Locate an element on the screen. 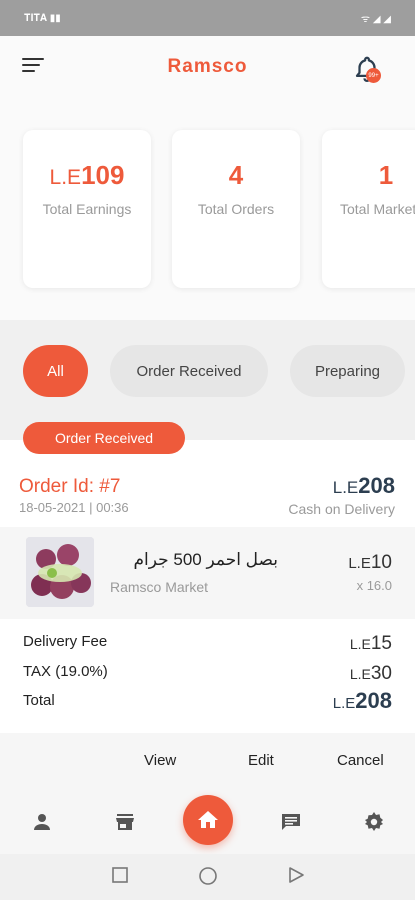 This screenshot has width=415, height=900. recents-icon is located at coordinates (120, 875).